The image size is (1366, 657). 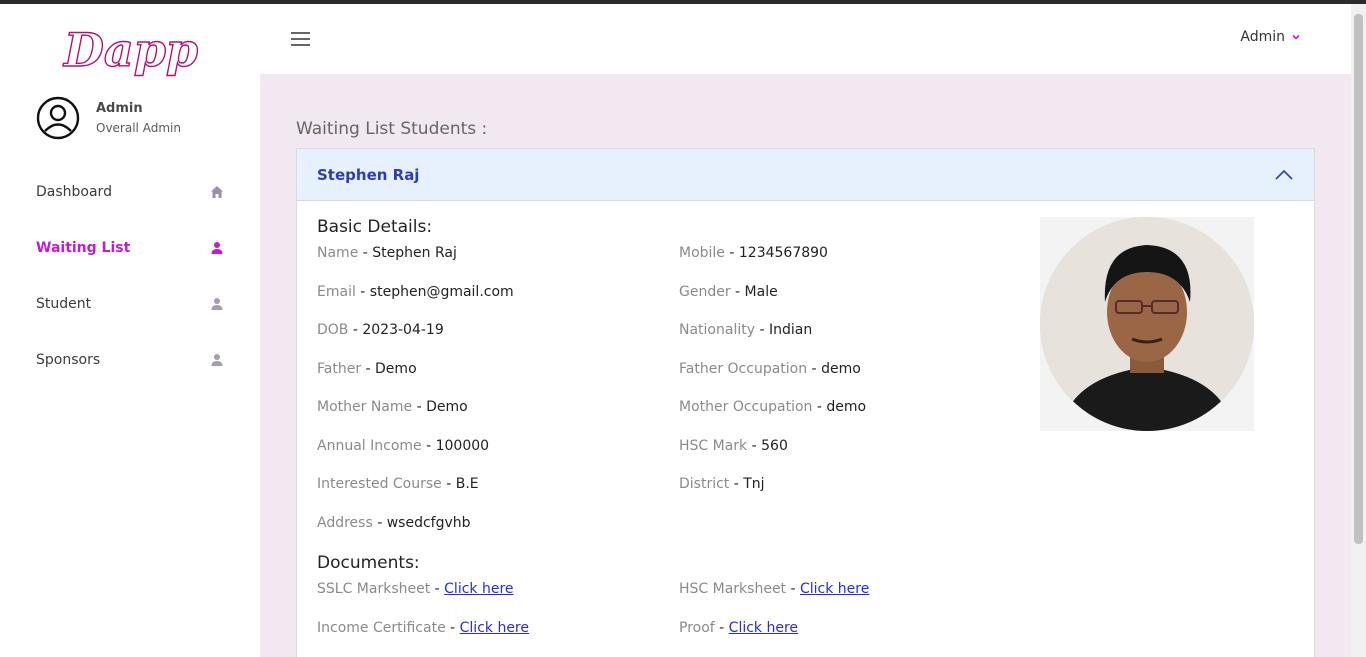 I want to click on sslc-marksheet-link: Click here, so click(x=478, y=589).